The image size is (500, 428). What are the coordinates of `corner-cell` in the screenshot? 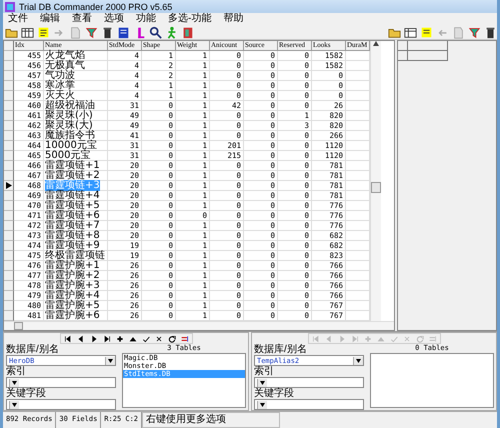 It's located at (9, 46).